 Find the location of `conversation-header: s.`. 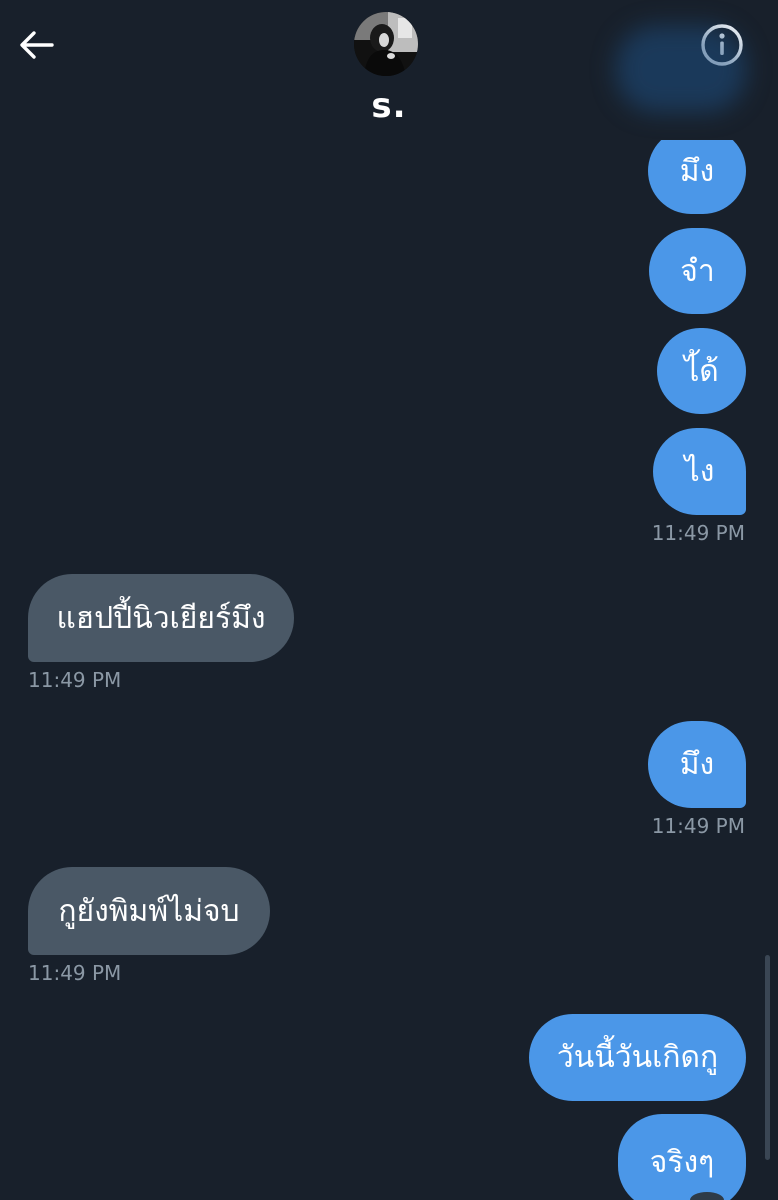

conversation-header: s. is located at coordinates (389, 70).